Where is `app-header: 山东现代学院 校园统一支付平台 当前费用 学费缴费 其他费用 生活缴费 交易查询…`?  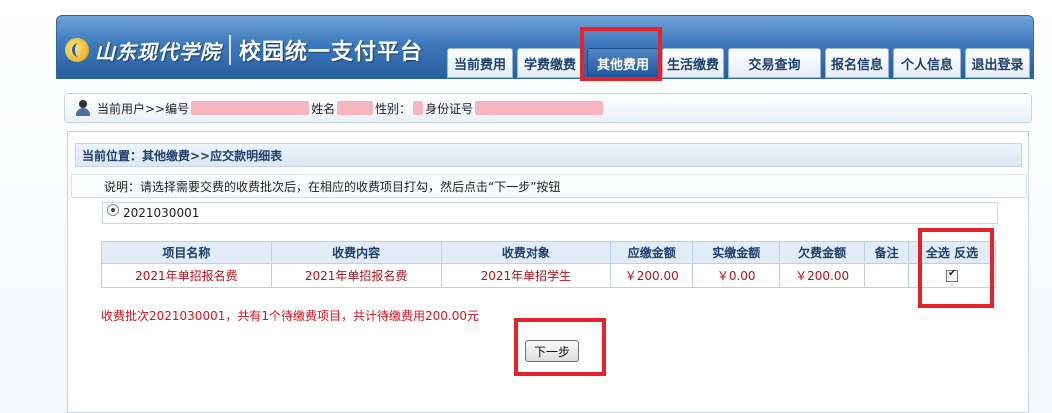 app-header: 山东现代学院 校园统一支付平台 当前费用 学费缴费 其他费用 生活缴费 交易查询… is located at coordinates (545, 47).